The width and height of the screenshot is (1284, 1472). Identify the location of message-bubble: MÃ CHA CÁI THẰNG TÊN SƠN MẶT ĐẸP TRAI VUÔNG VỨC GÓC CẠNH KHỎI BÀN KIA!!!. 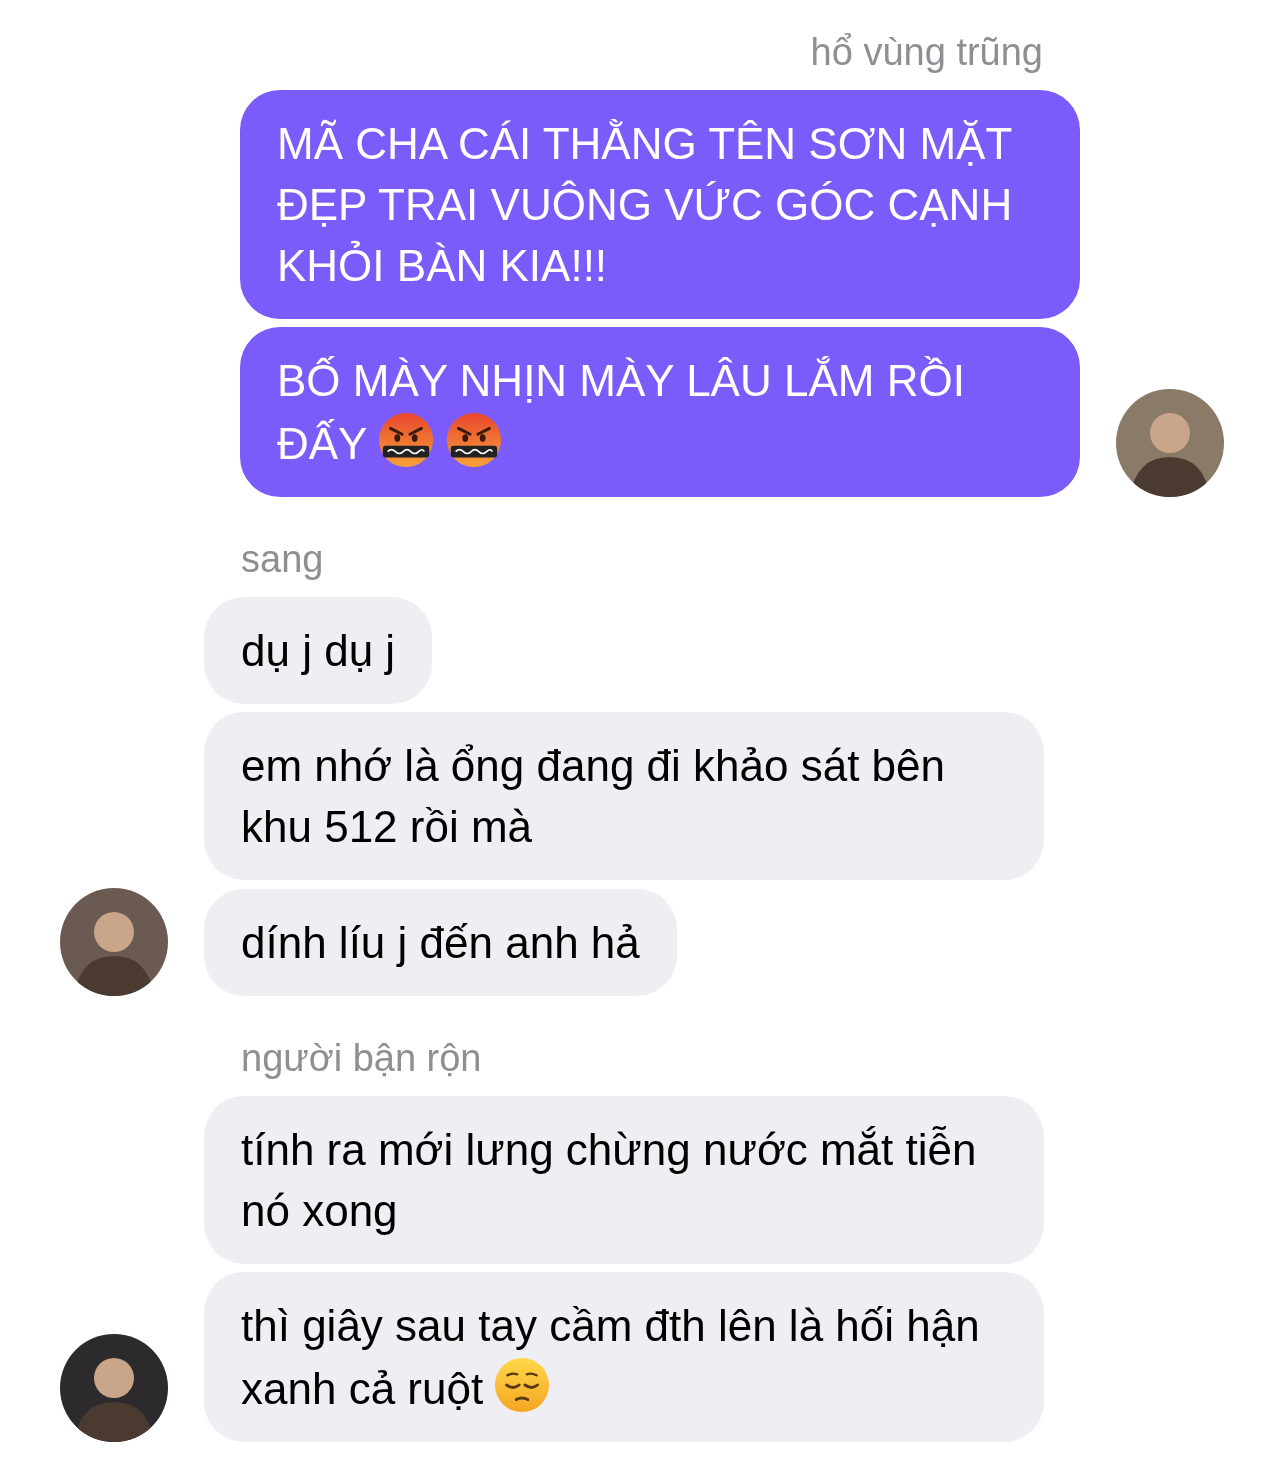
(660, 204).